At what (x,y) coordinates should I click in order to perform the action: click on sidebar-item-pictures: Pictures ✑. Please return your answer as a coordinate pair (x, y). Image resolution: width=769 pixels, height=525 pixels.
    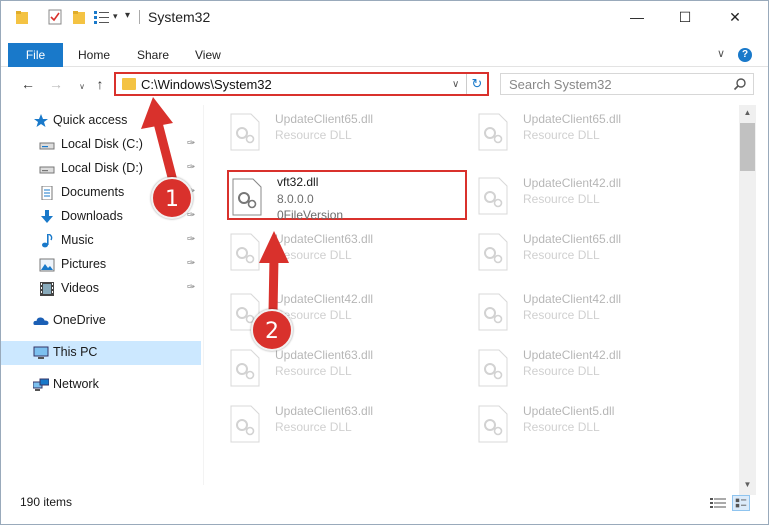
    Looking at the image, I should click on (101, 265).